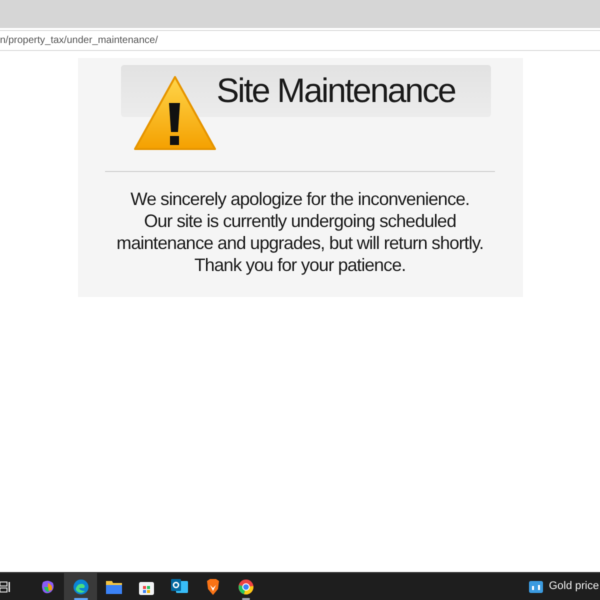 This screenshot has height=600, width=600. I want to click on warning-icon, so click(174, 113).